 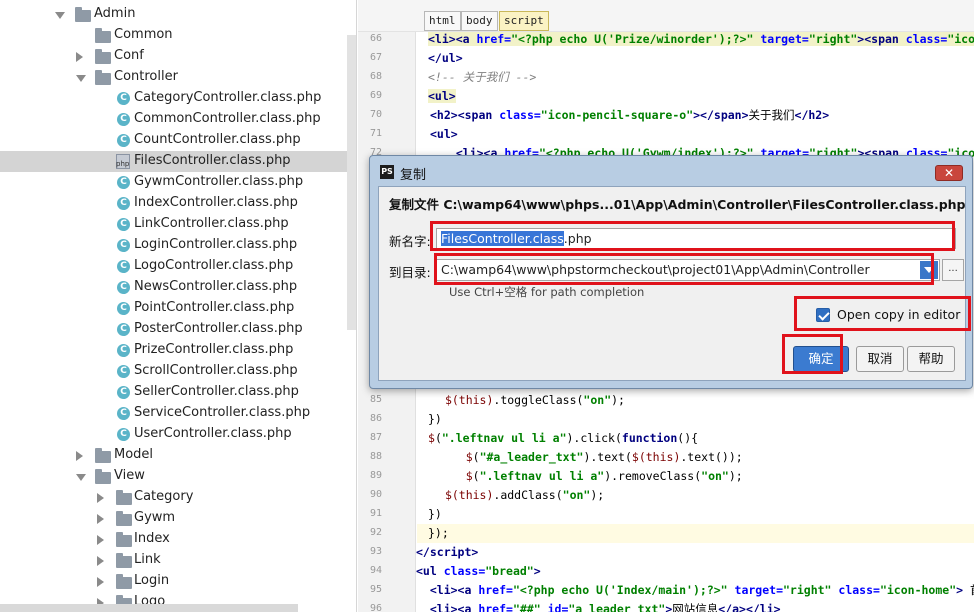 I want to click on tree-folder: Controller, so click(x=178, y=77).